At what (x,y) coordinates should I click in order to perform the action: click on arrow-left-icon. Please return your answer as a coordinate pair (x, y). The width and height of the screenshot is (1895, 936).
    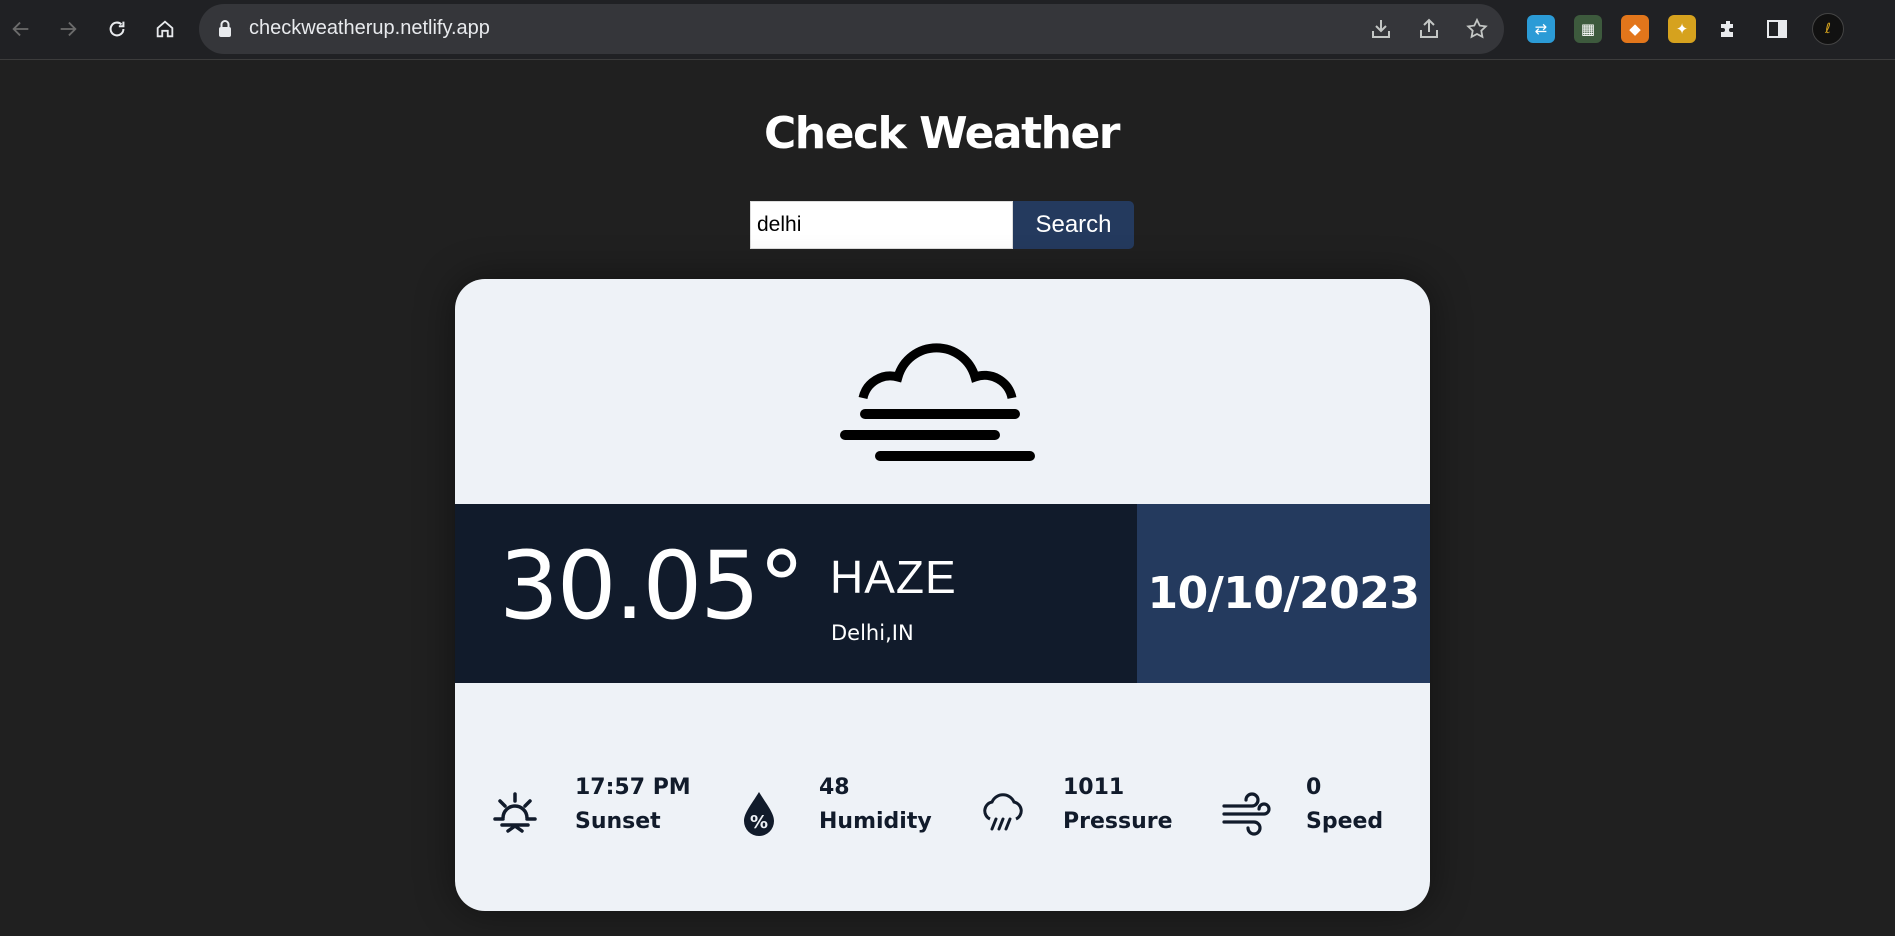
    Looking at the image, I should click on (20, 29).